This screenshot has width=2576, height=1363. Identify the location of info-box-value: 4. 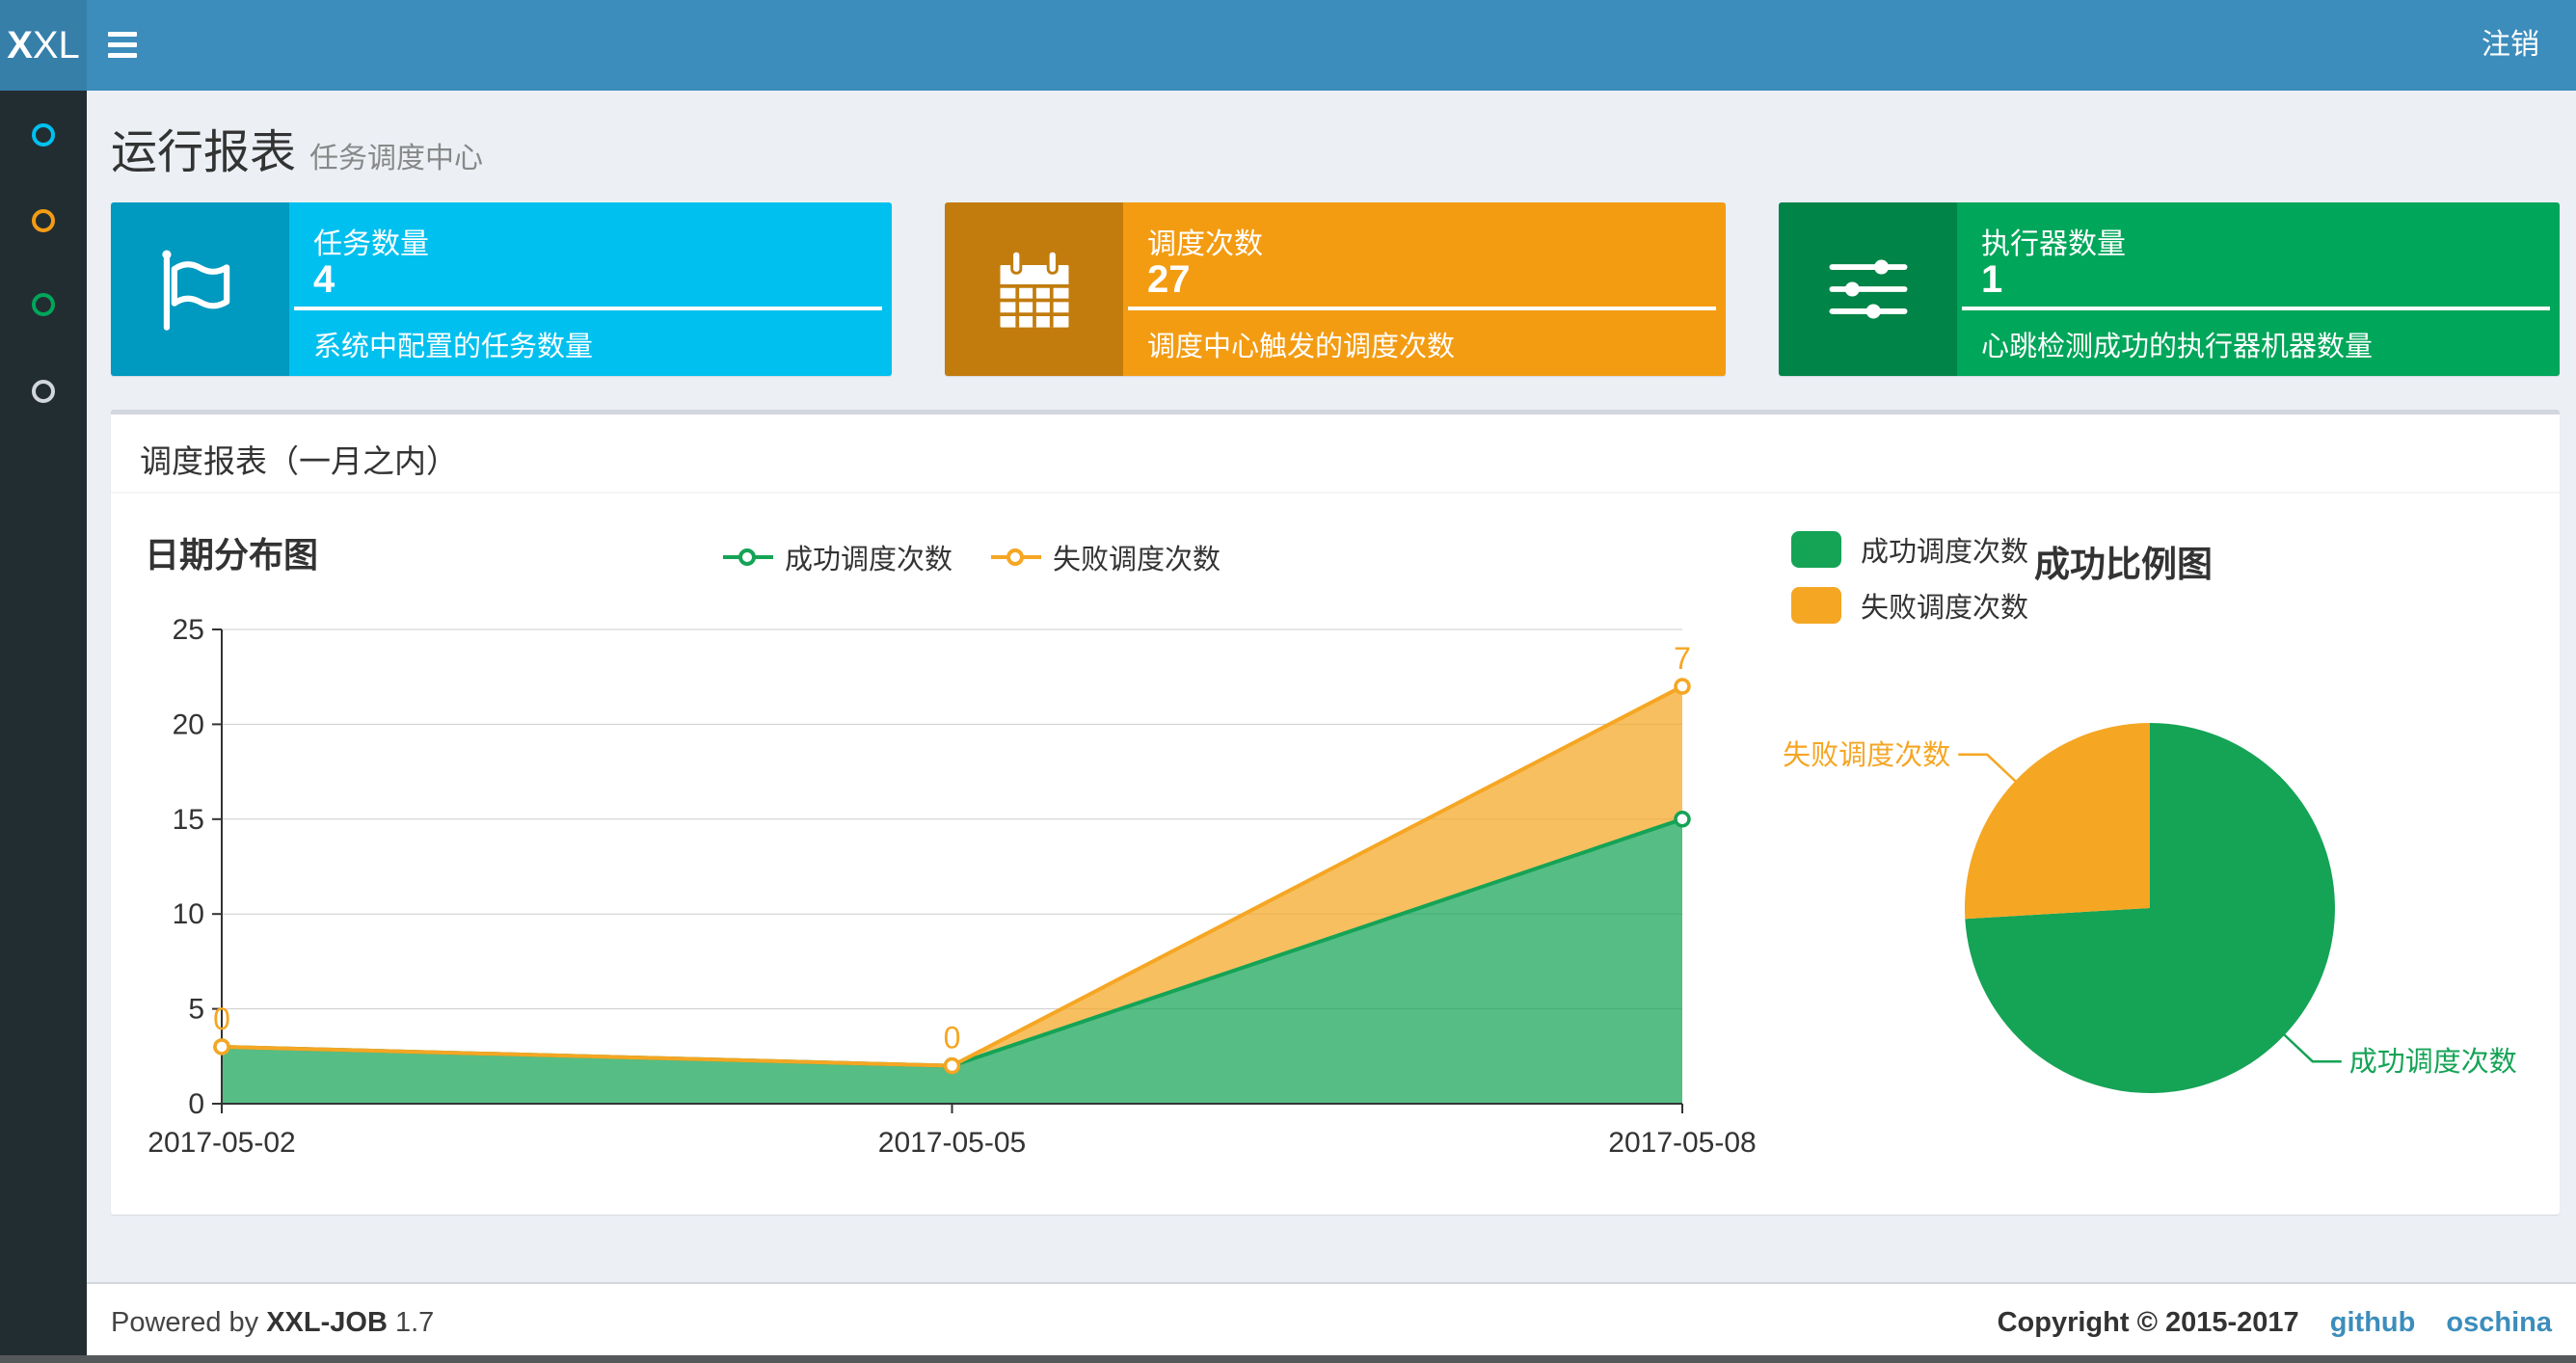
(324, 279).